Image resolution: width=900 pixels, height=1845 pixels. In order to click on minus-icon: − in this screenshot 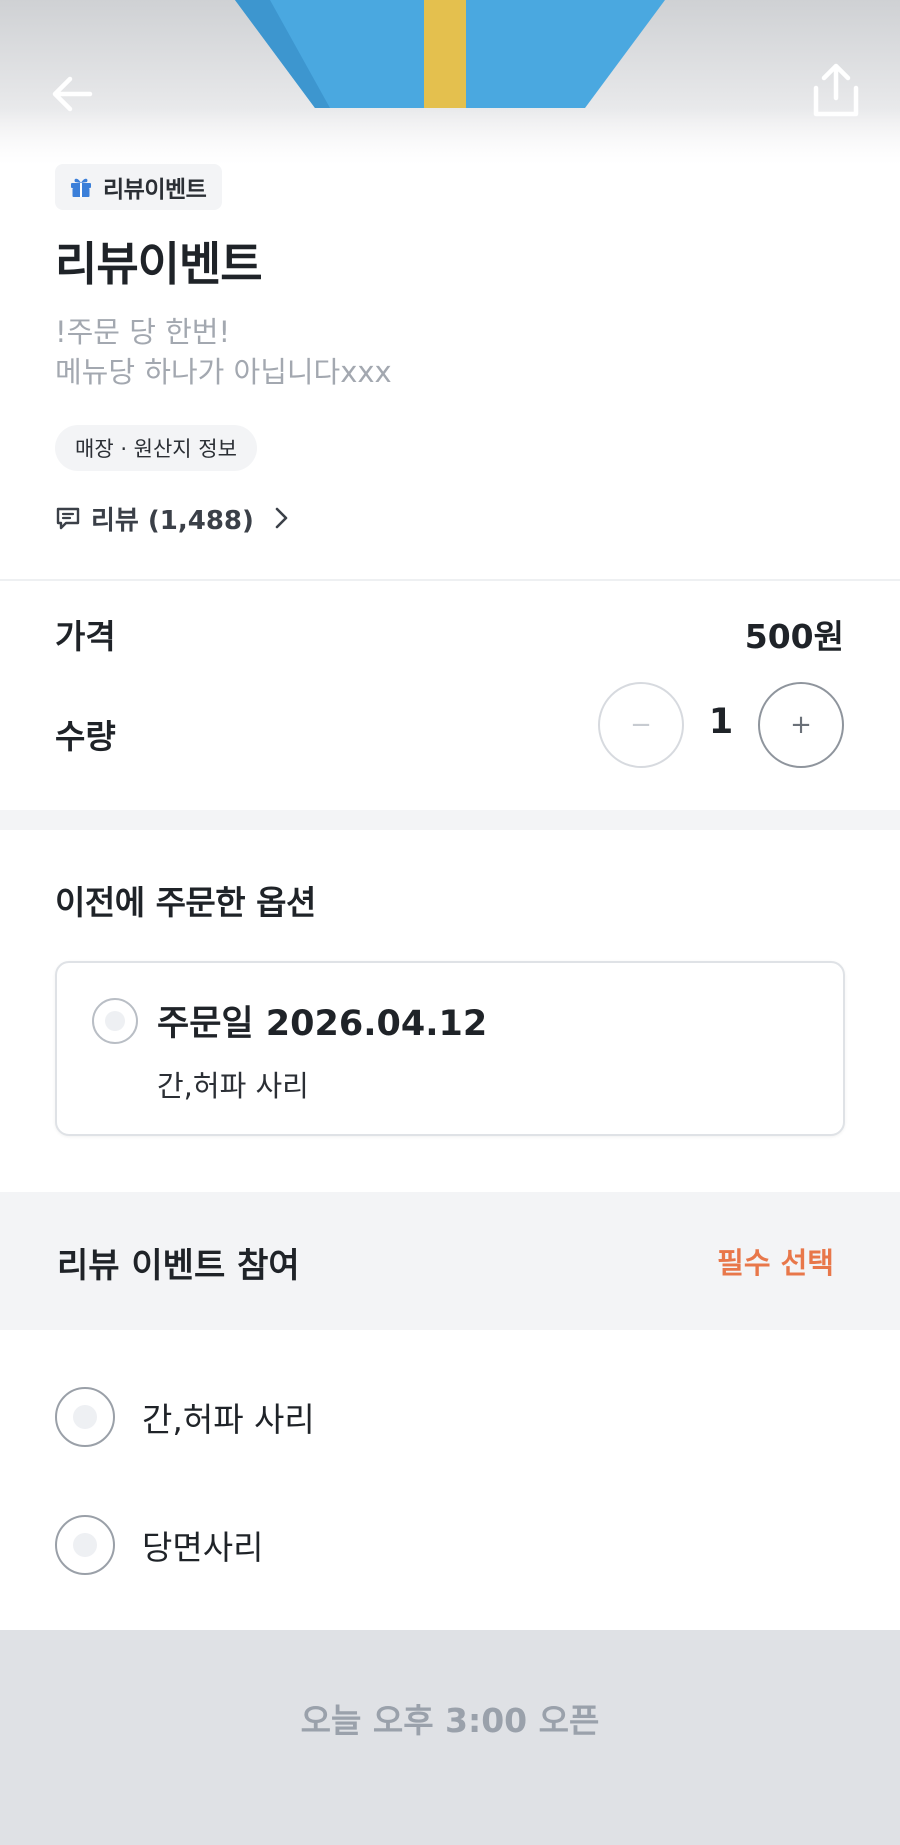, I will do `click(641, 725)`.